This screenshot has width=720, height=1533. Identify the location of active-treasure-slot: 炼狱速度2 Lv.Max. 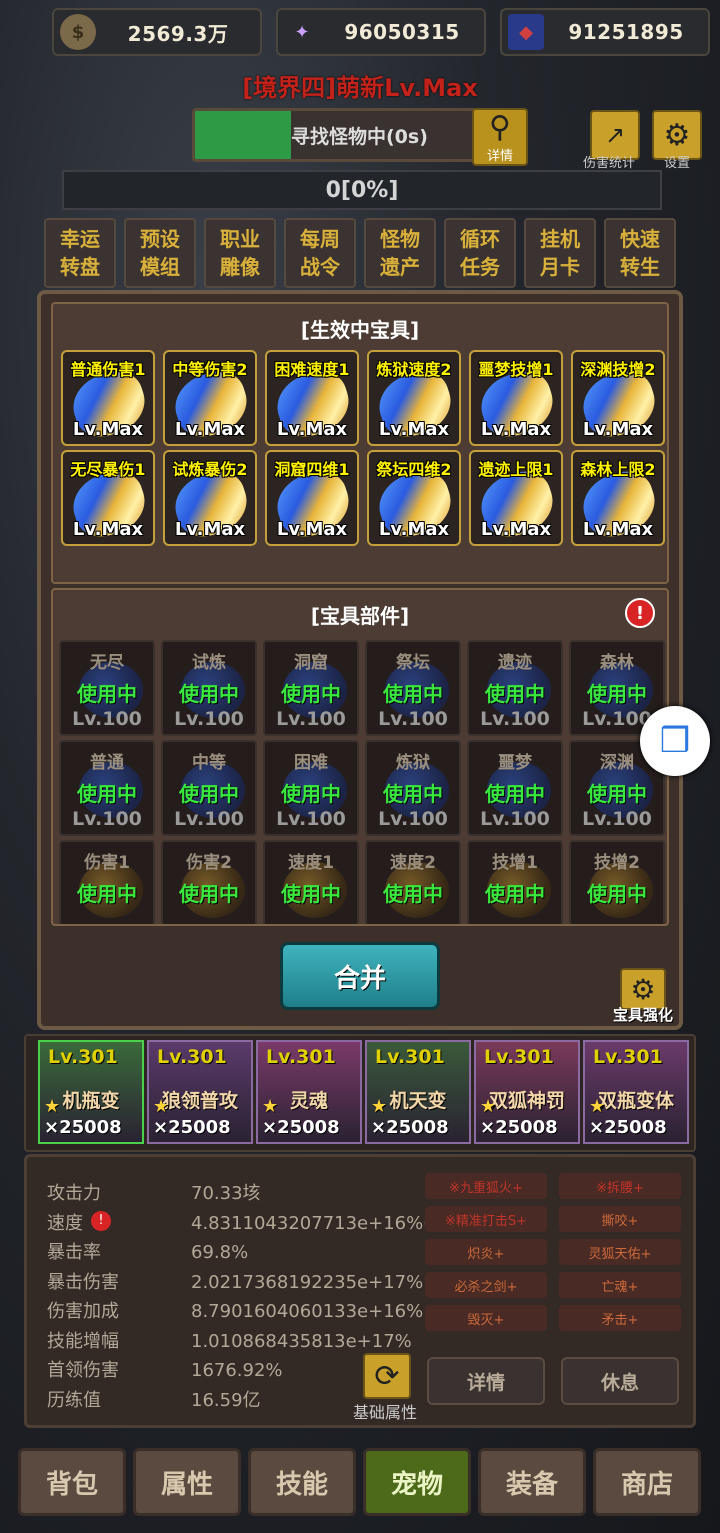
(414, 398).